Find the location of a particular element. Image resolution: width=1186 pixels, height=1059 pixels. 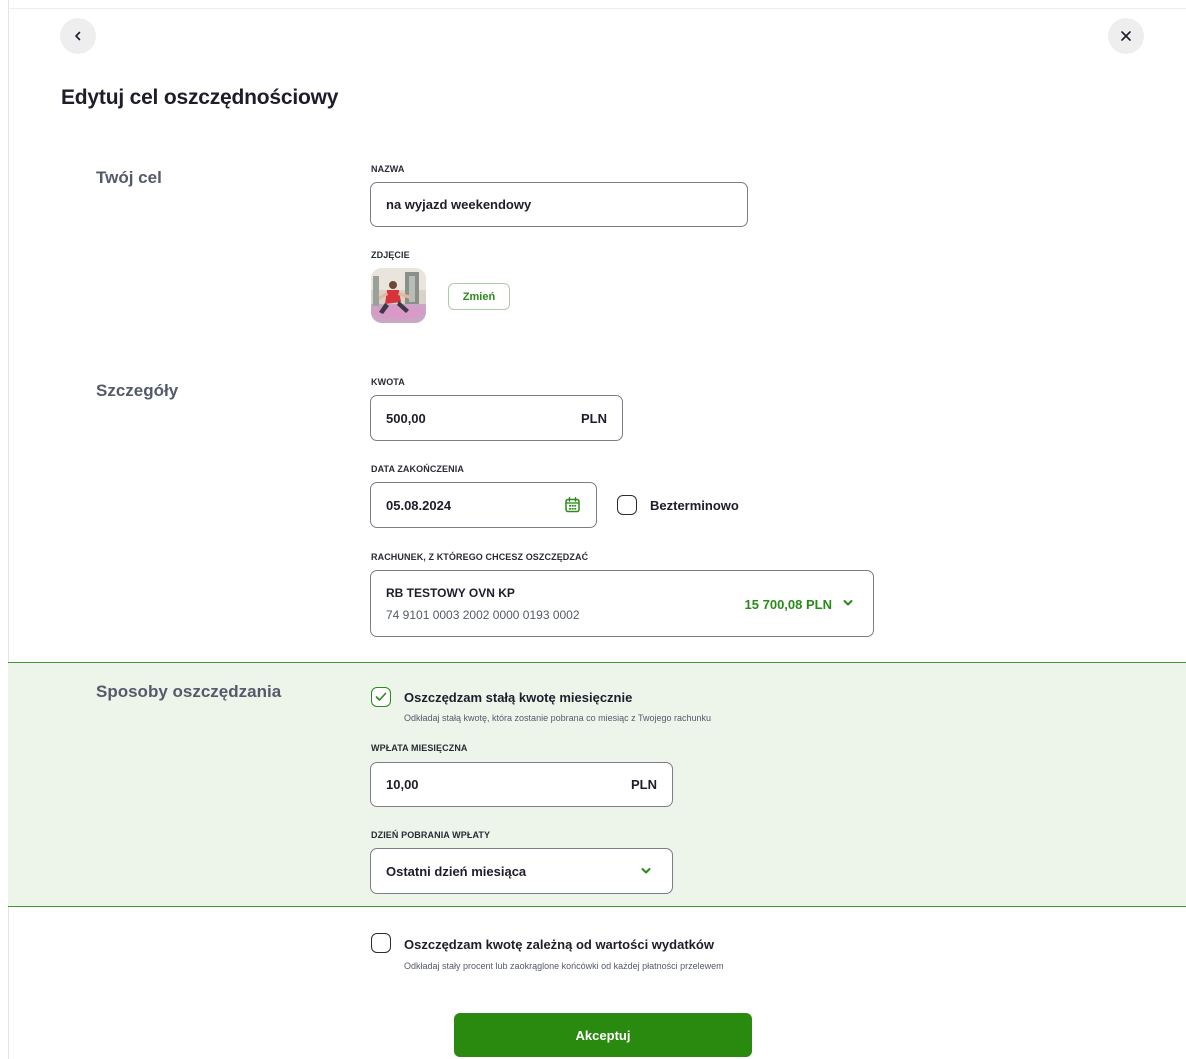

amount-input: 500,00 PLN is located at coordinates (496, 418).